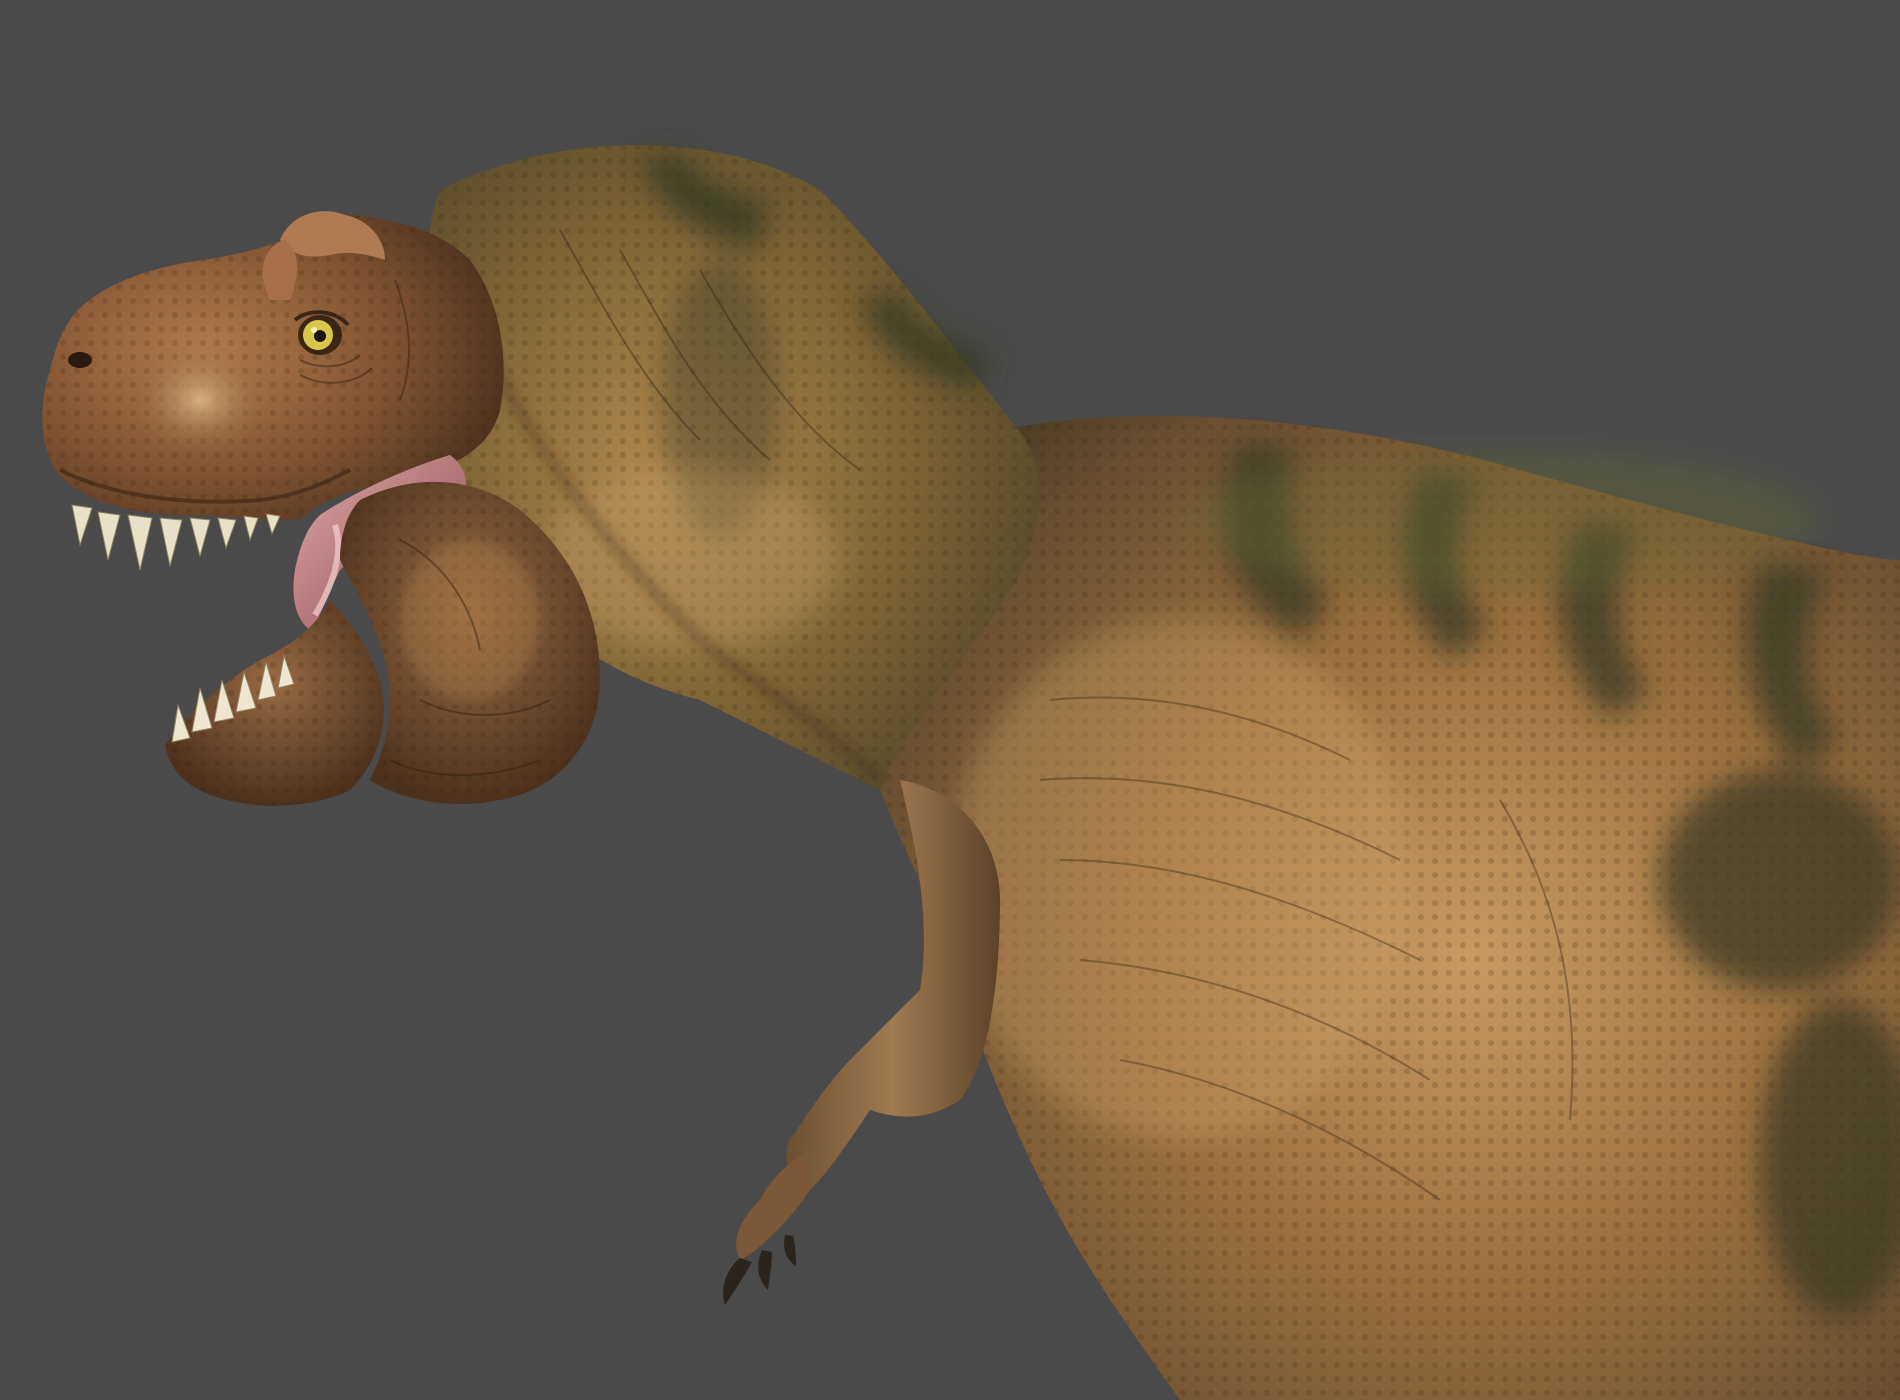 The height and width of the screenshot is (1400, 1900). I want to click on nostril, so click(80, 360).